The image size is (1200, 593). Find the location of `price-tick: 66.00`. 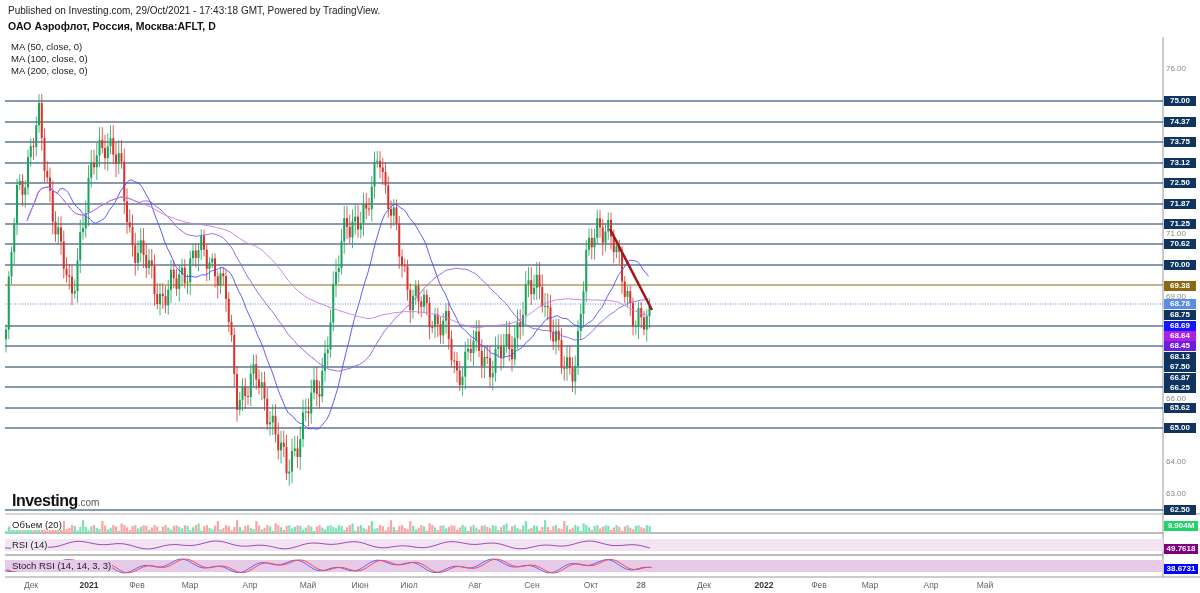

price-tick: 66.00 is located at coordinates (1176, 398).